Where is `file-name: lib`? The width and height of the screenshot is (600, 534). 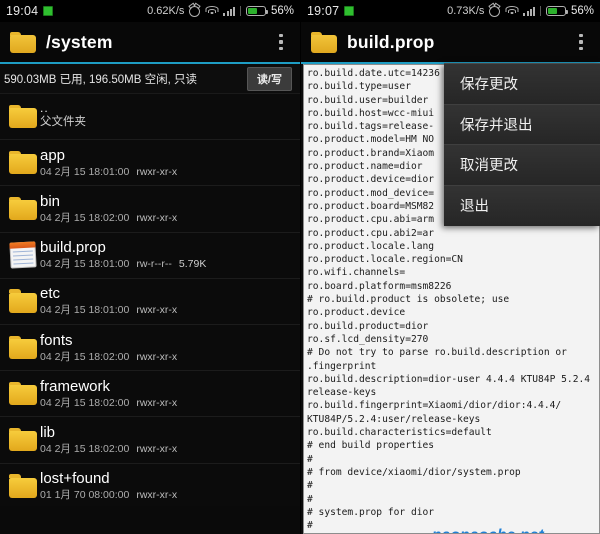
file-name: lib is located at coordinates (48, 432).